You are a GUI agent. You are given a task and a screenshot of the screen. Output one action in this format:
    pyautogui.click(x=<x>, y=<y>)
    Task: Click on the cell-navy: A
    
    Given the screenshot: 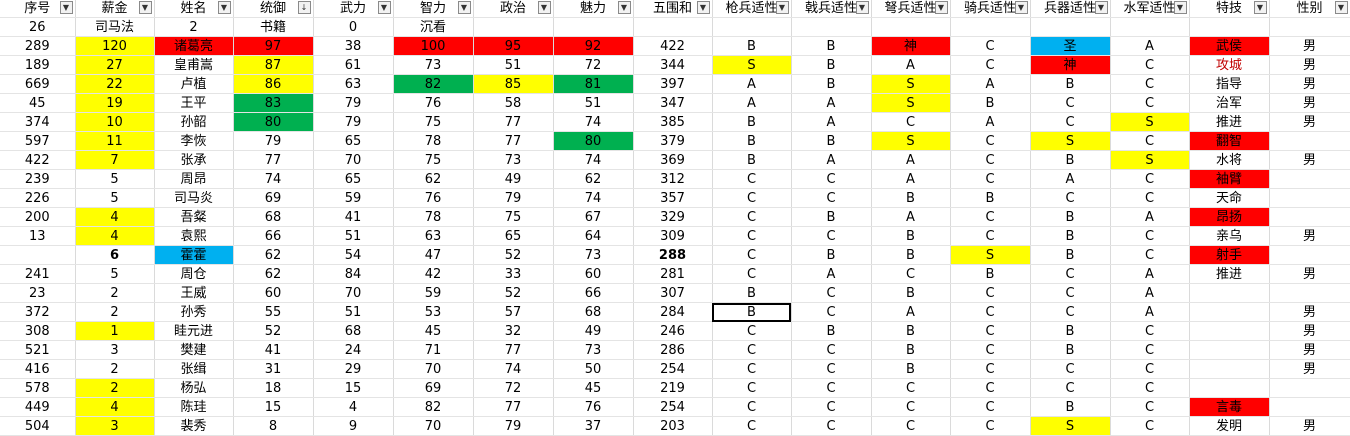 What is the action you would take?
    pyautogui.click(x=1150, y=217)
    